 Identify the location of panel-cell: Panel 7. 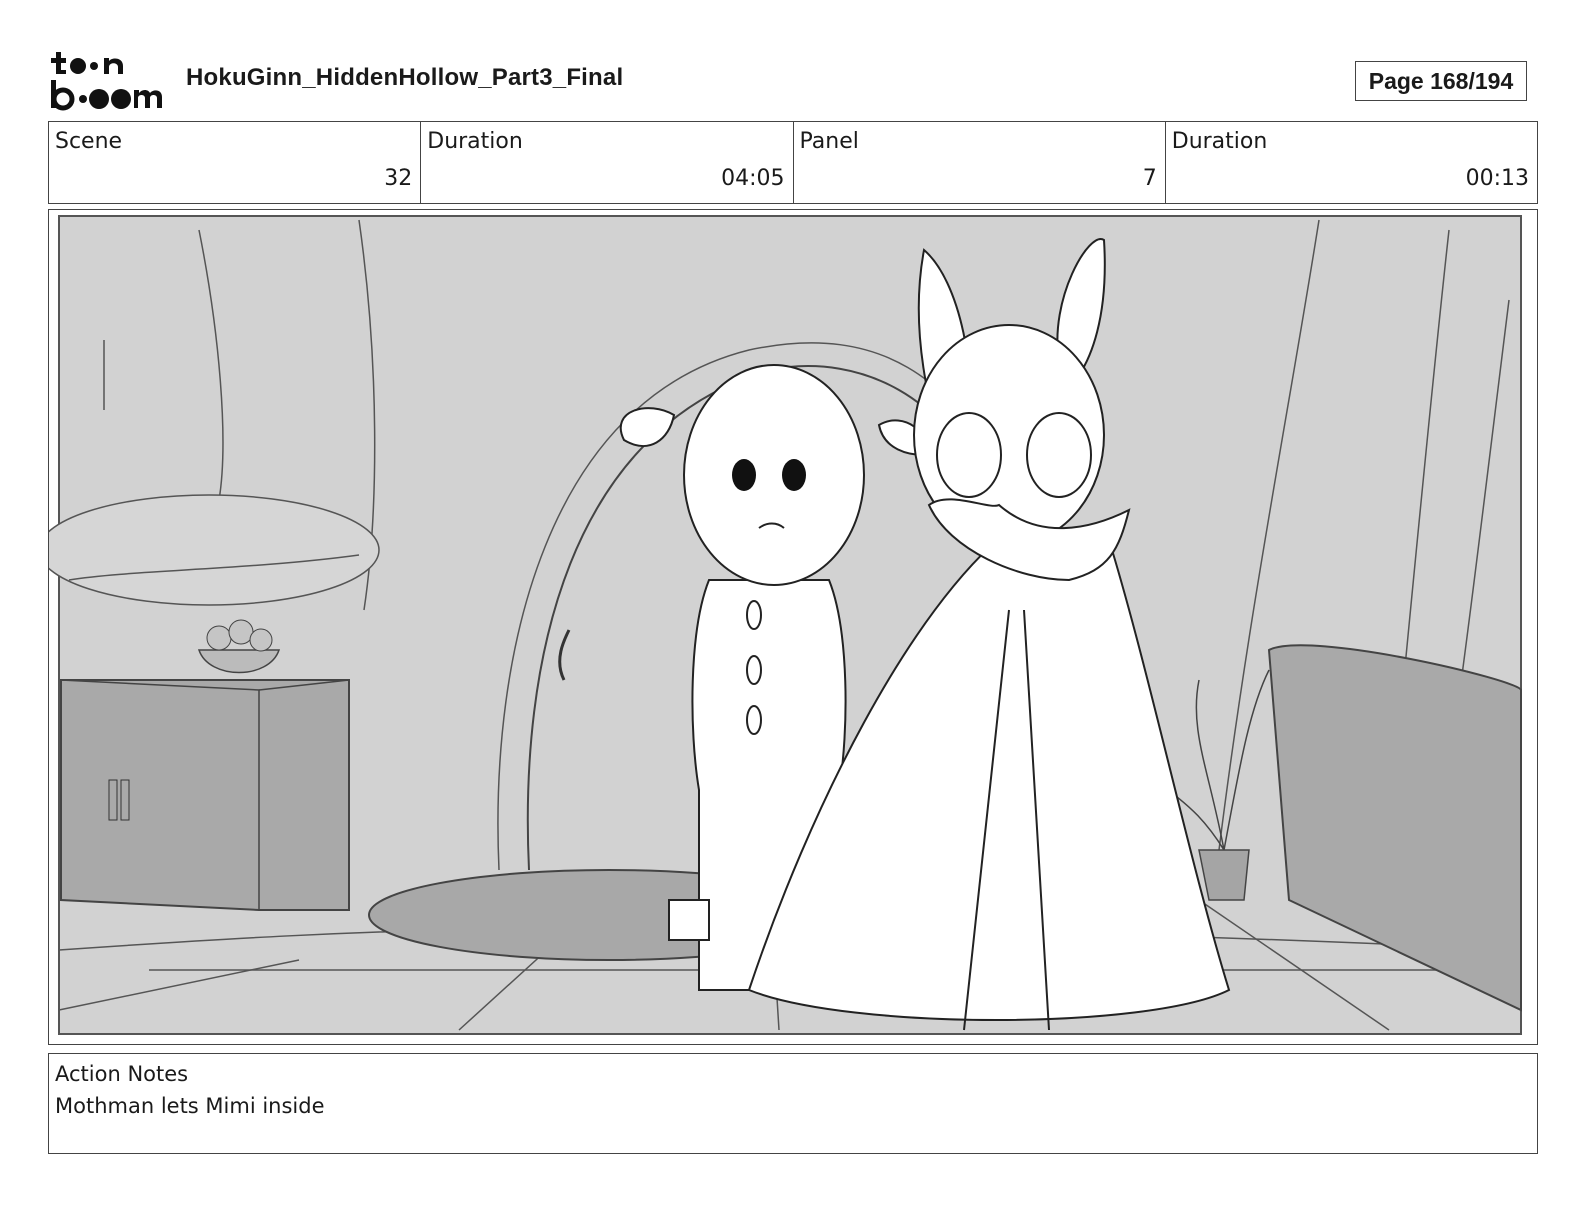
(980, 162).